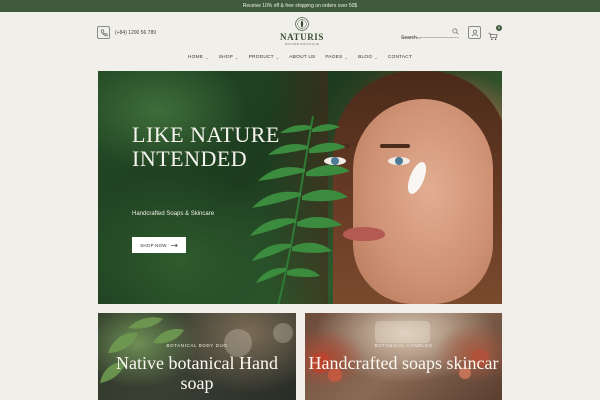 The height and width of the screenshot is (400, 600). What do you see at coordinates (206, 146) in the screenshot?
I see `hero-title: LIKE NATURE INTENDED` at bounding box center [206, 146].